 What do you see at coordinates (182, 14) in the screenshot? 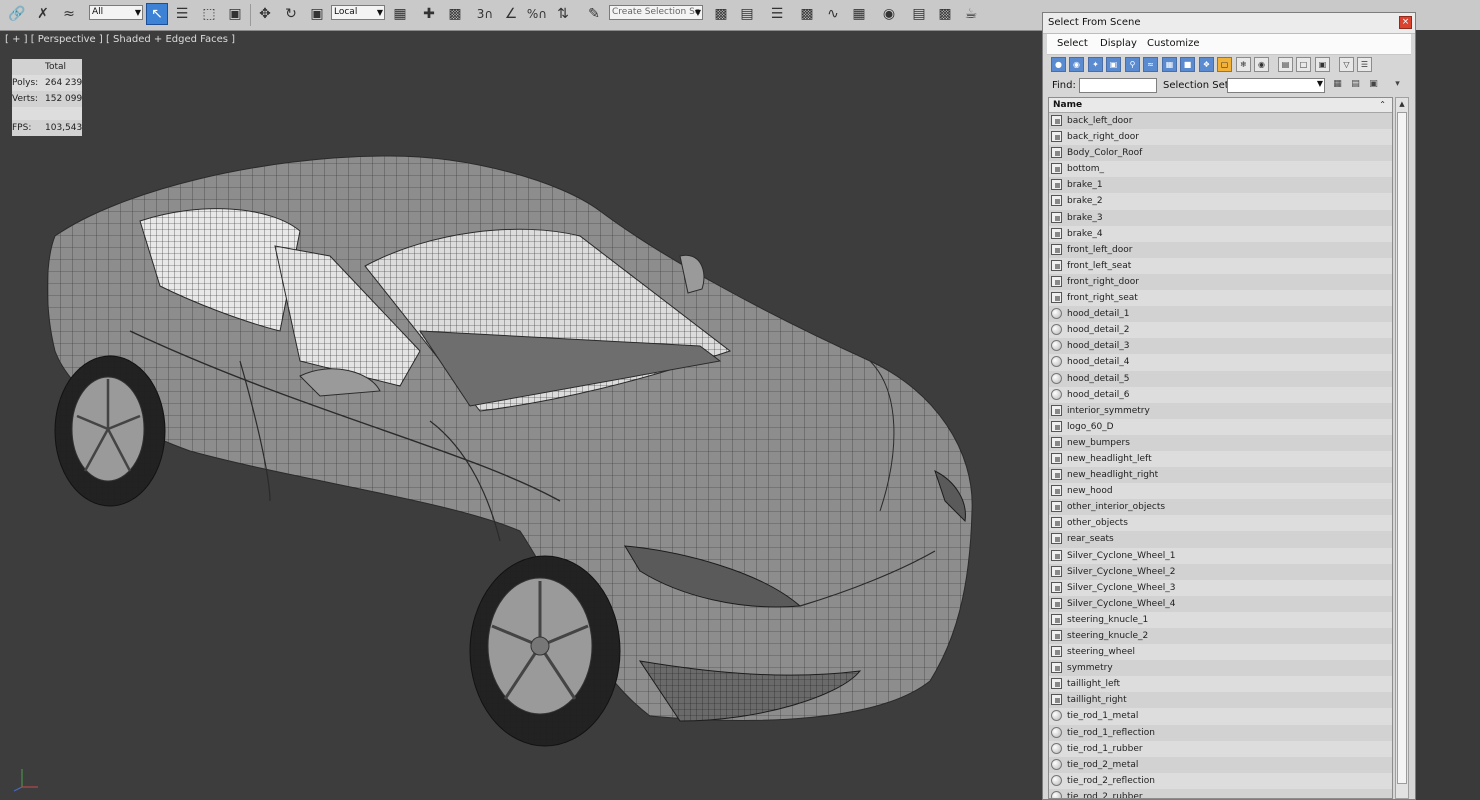
I see `select-by-name-icon: ☰` at bounding box center [182, 14].